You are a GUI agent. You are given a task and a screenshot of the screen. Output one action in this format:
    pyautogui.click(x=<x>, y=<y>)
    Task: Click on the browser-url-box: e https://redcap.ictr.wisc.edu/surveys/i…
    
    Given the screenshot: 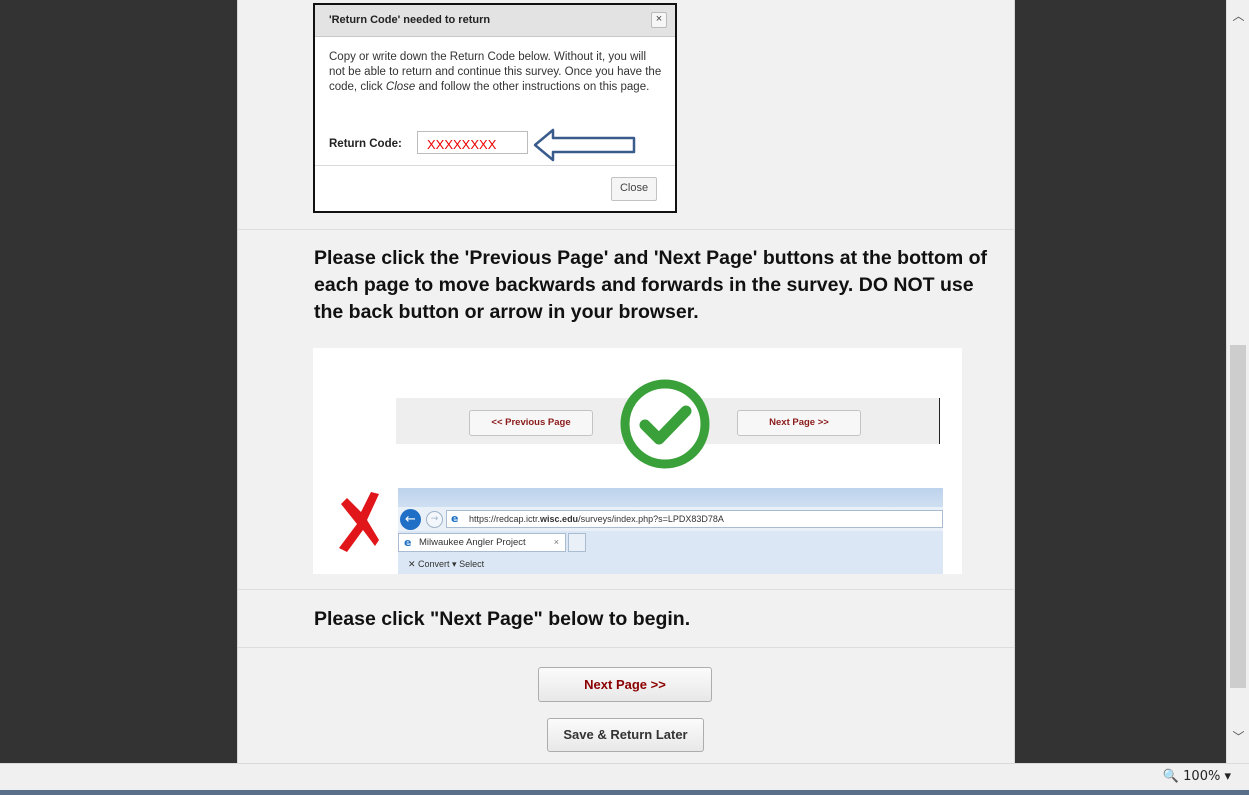 What is the action you would take?
    pyautogui.click(x=694, y=519)
    